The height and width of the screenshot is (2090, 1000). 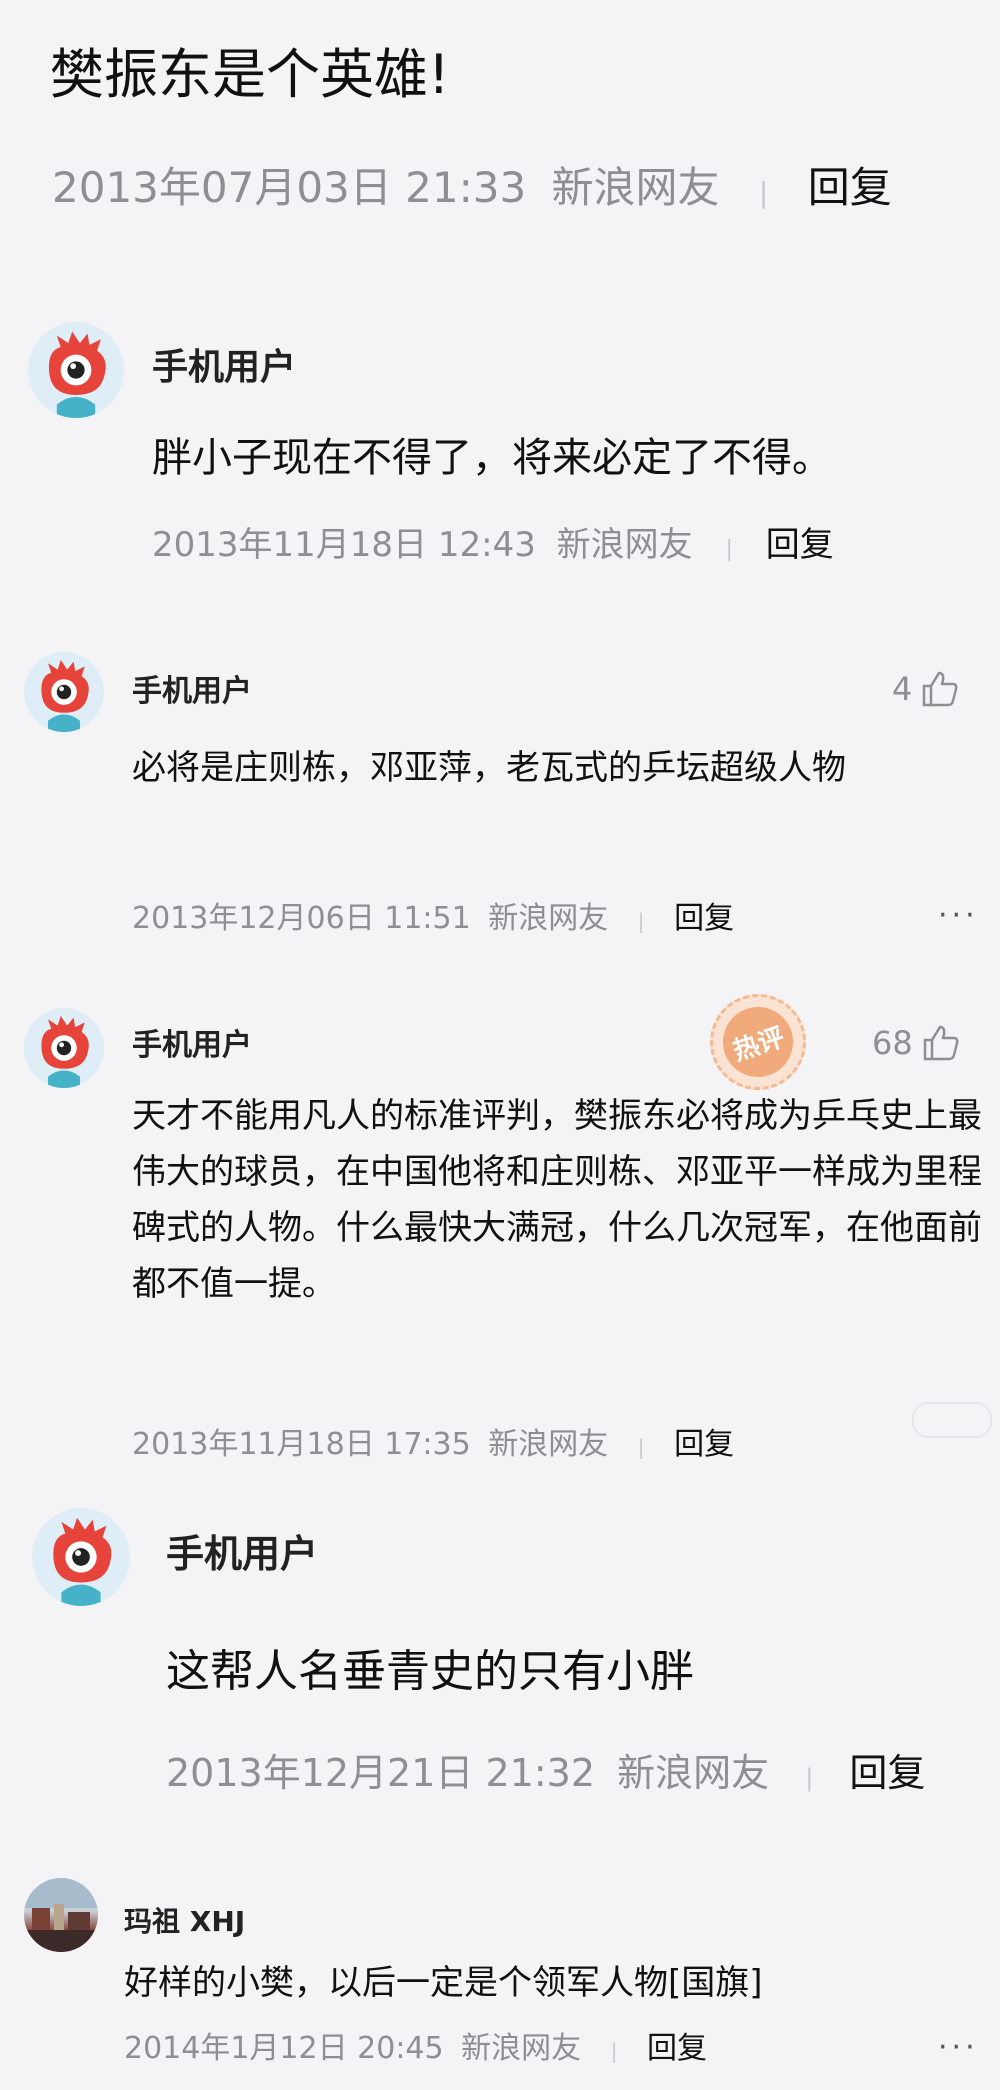 I want to click on post-source: 新浪网友, so click(x=635, y=187).